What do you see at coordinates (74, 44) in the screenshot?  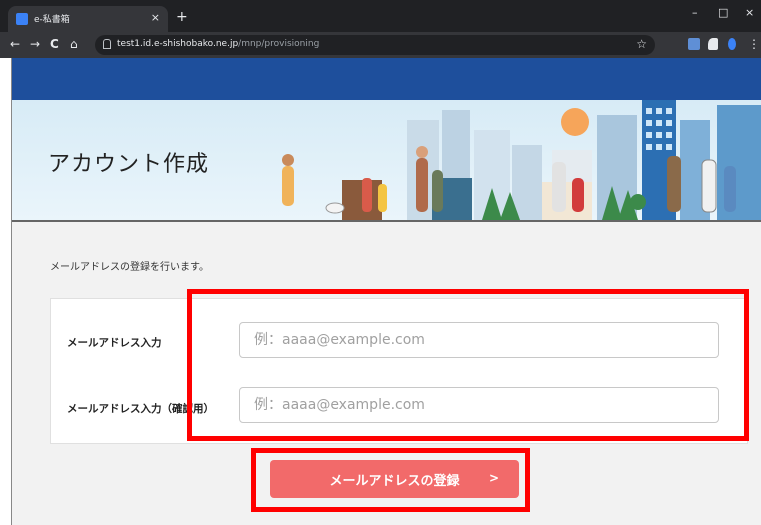 I see `home-button: ⌂` at bounding box center [74, 44].